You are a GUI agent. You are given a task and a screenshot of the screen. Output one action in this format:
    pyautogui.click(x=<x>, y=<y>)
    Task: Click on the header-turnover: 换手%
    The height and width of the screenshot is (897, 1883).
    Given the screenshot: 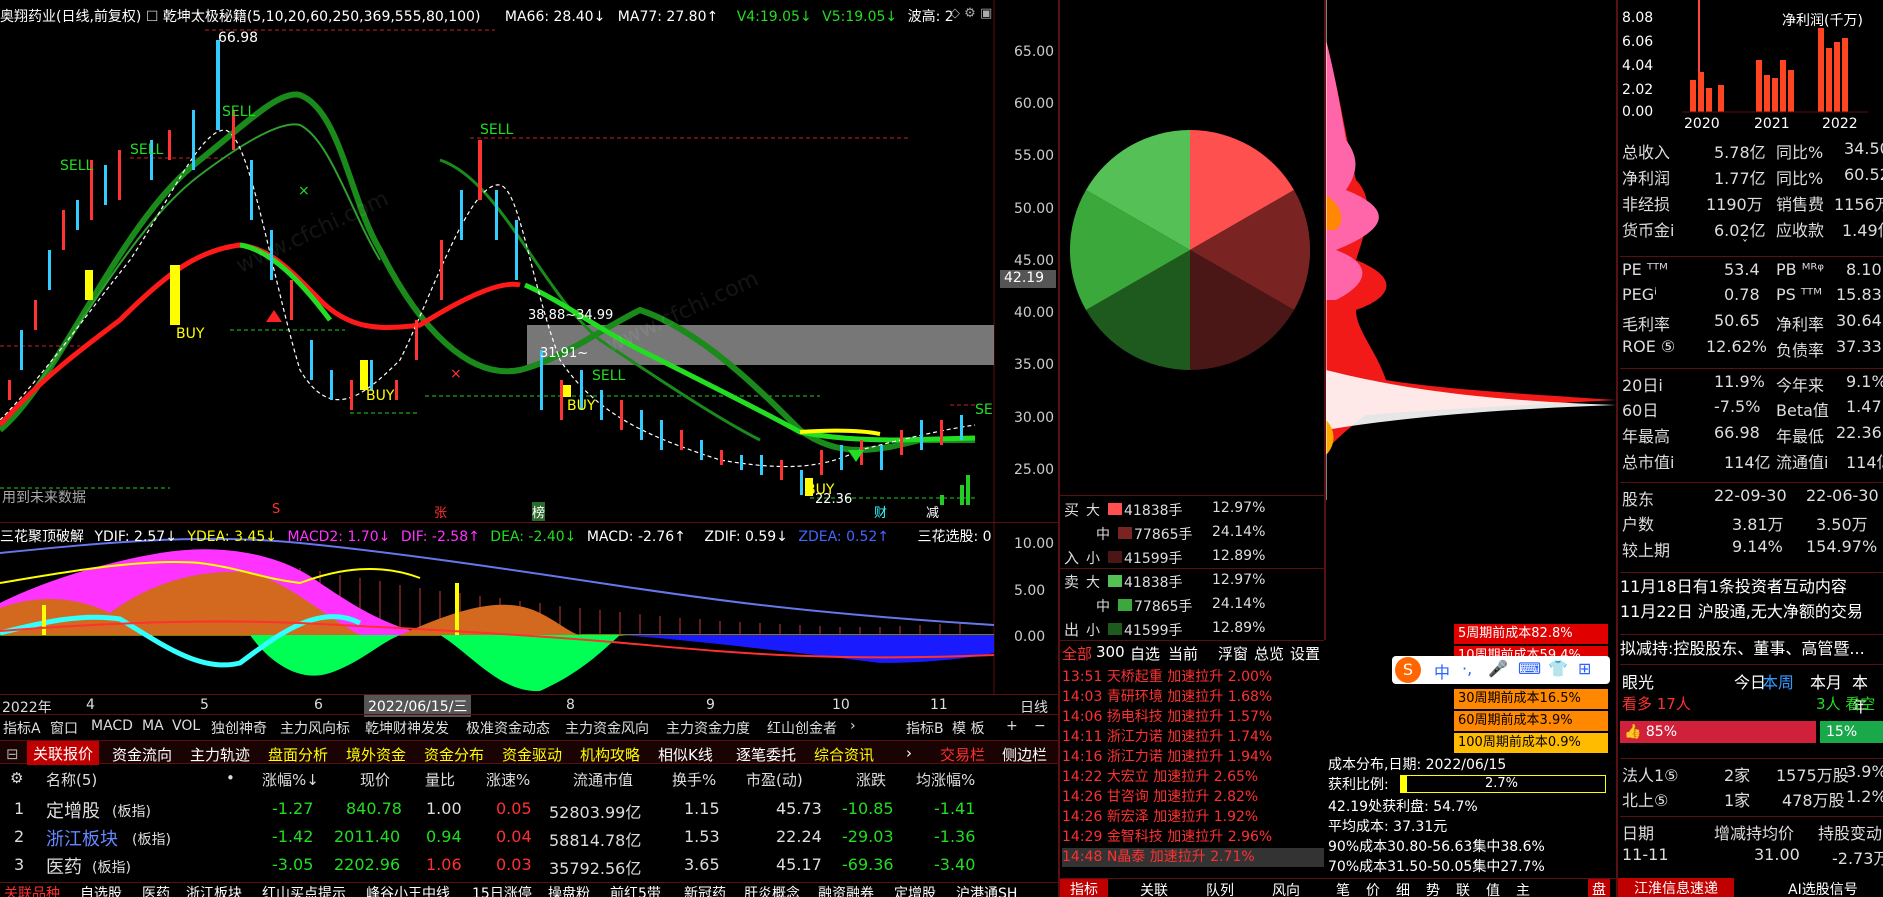 What is the action you would take?
    pyautogui.click(x=694, y=779)
    